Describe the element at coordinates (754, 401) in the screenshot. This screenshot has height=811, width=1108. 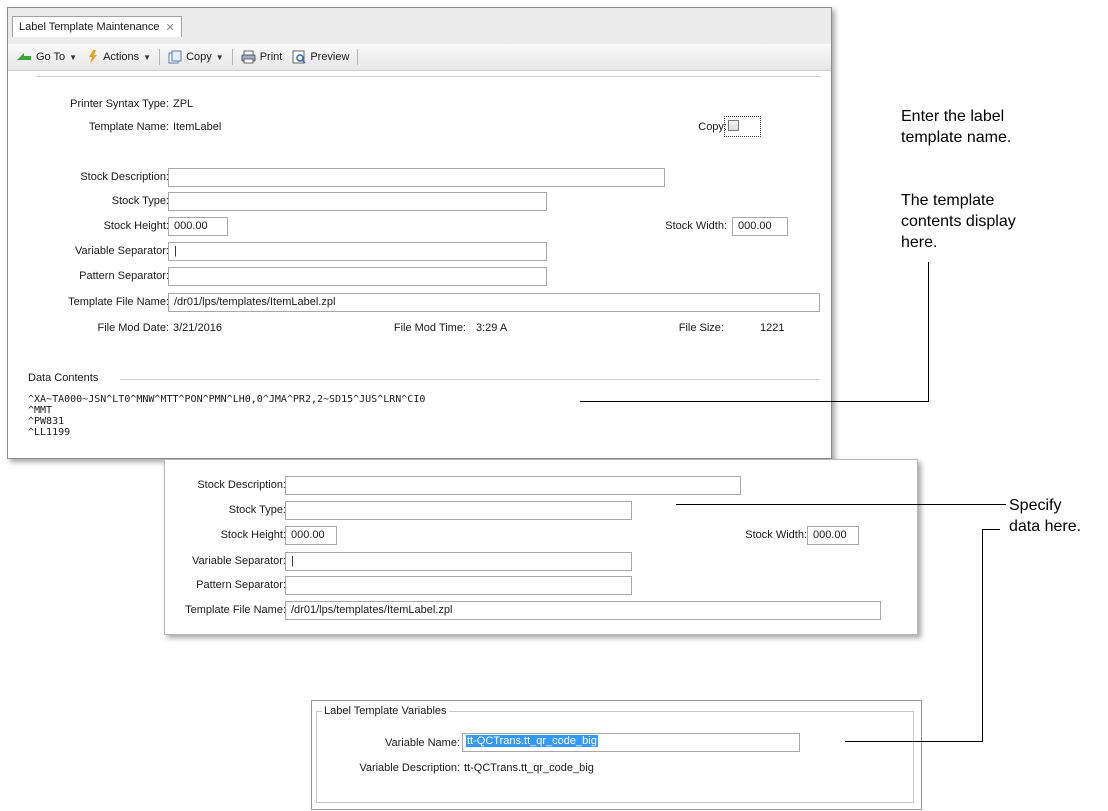
I see `leader-line-contents-horizontal` at that location.